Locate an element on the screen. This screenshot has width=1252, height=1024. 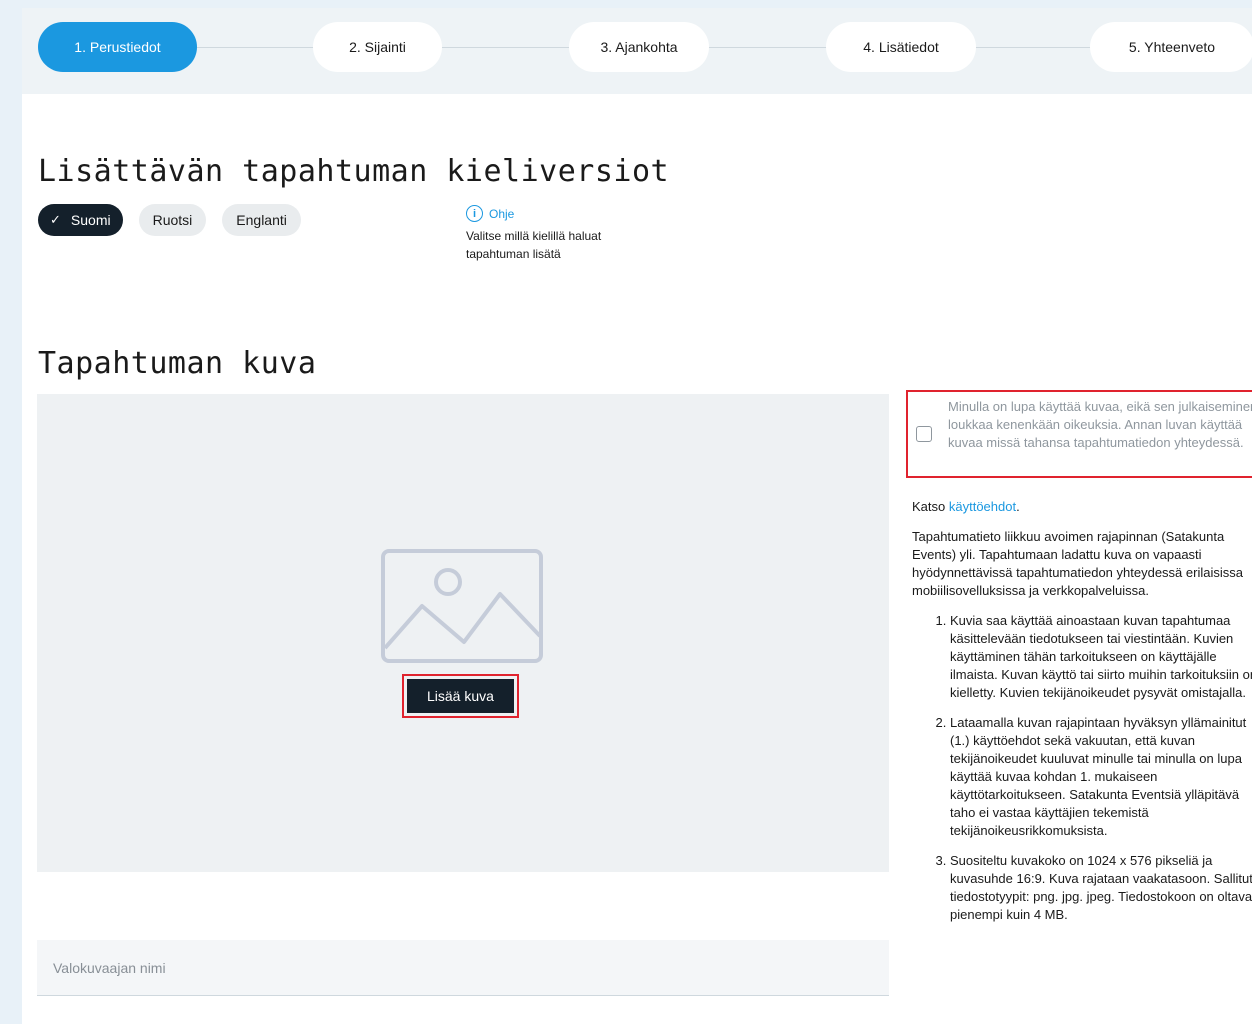
info-icon: i is located at coordinates (474, 213).